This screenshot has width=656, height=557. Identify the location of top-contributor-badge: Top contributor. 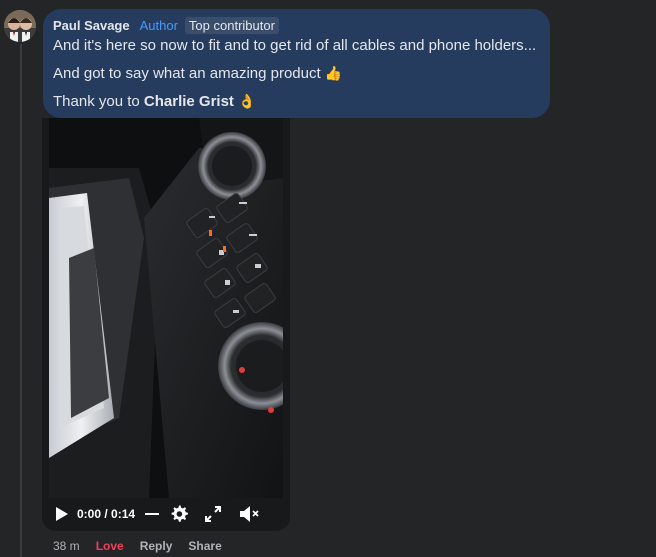
(231, 25).